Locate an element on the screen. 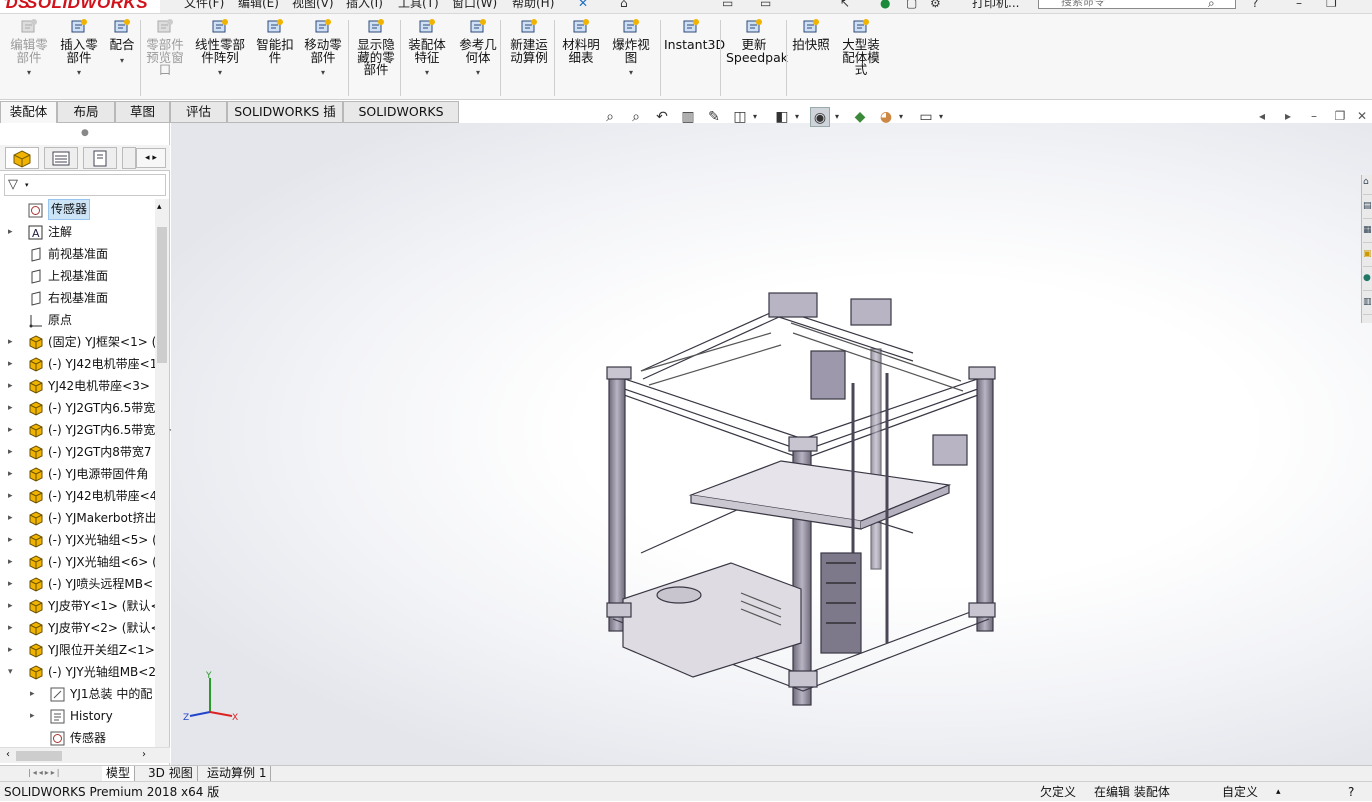 This screenshot has width=1372, height=802. tab-solidworks-mbd: SOLIDWORKS MBD is located at coordinates (401, 120).